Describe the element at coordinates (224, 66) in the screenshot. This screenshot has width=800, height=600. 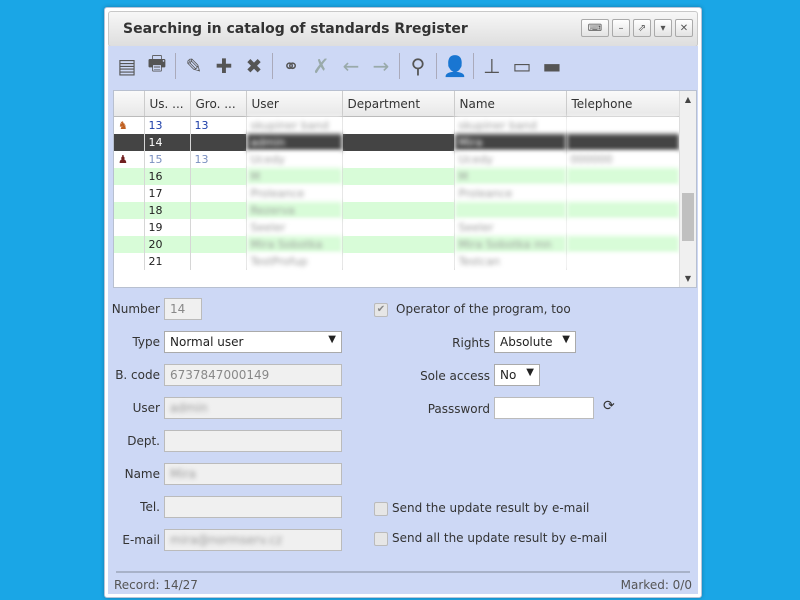
I see `add-icon: ✚` at that location.